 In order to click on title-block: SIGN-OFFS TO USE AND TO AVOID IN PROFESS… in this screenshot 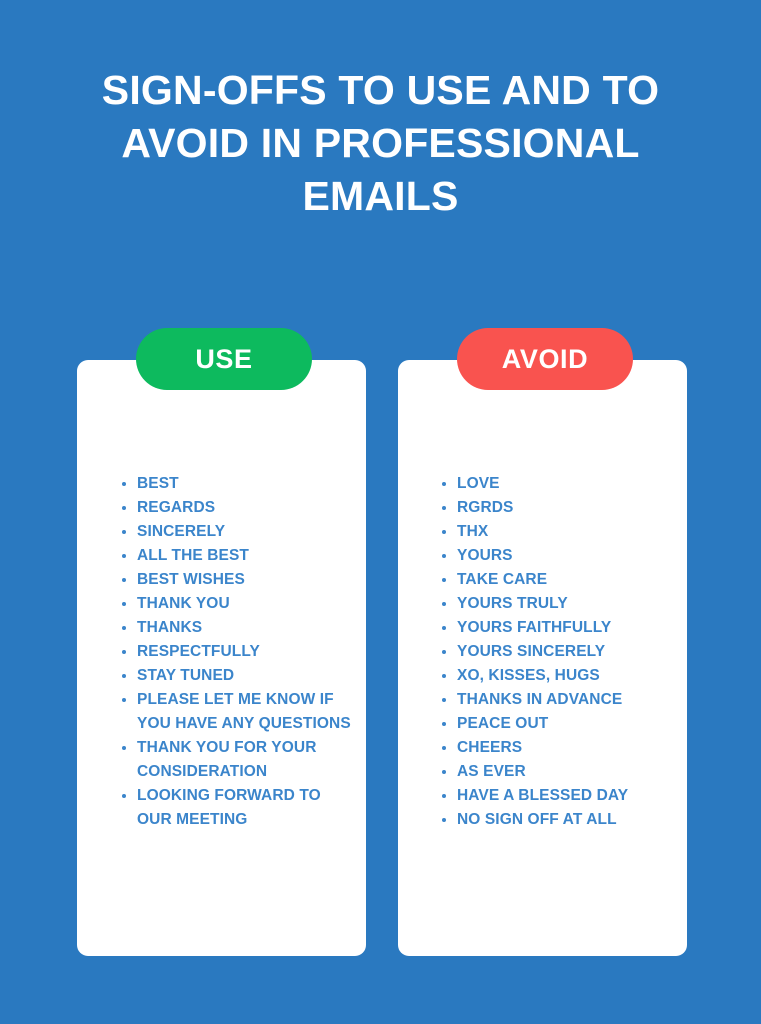, I will do `click(380, 143)`.